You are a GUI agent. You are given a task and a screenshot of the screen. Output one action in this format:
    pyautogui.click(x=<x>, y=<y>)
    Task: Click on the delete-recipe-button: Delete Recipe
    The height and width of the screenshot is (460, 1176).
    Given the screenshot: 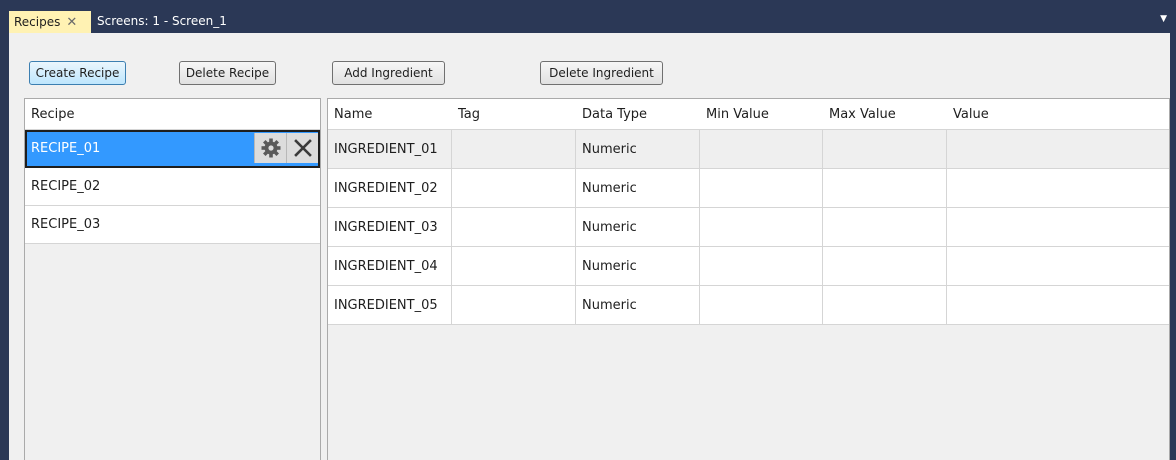 What is the action you would take?
    pyautogui.click(x=227, y=73)
    